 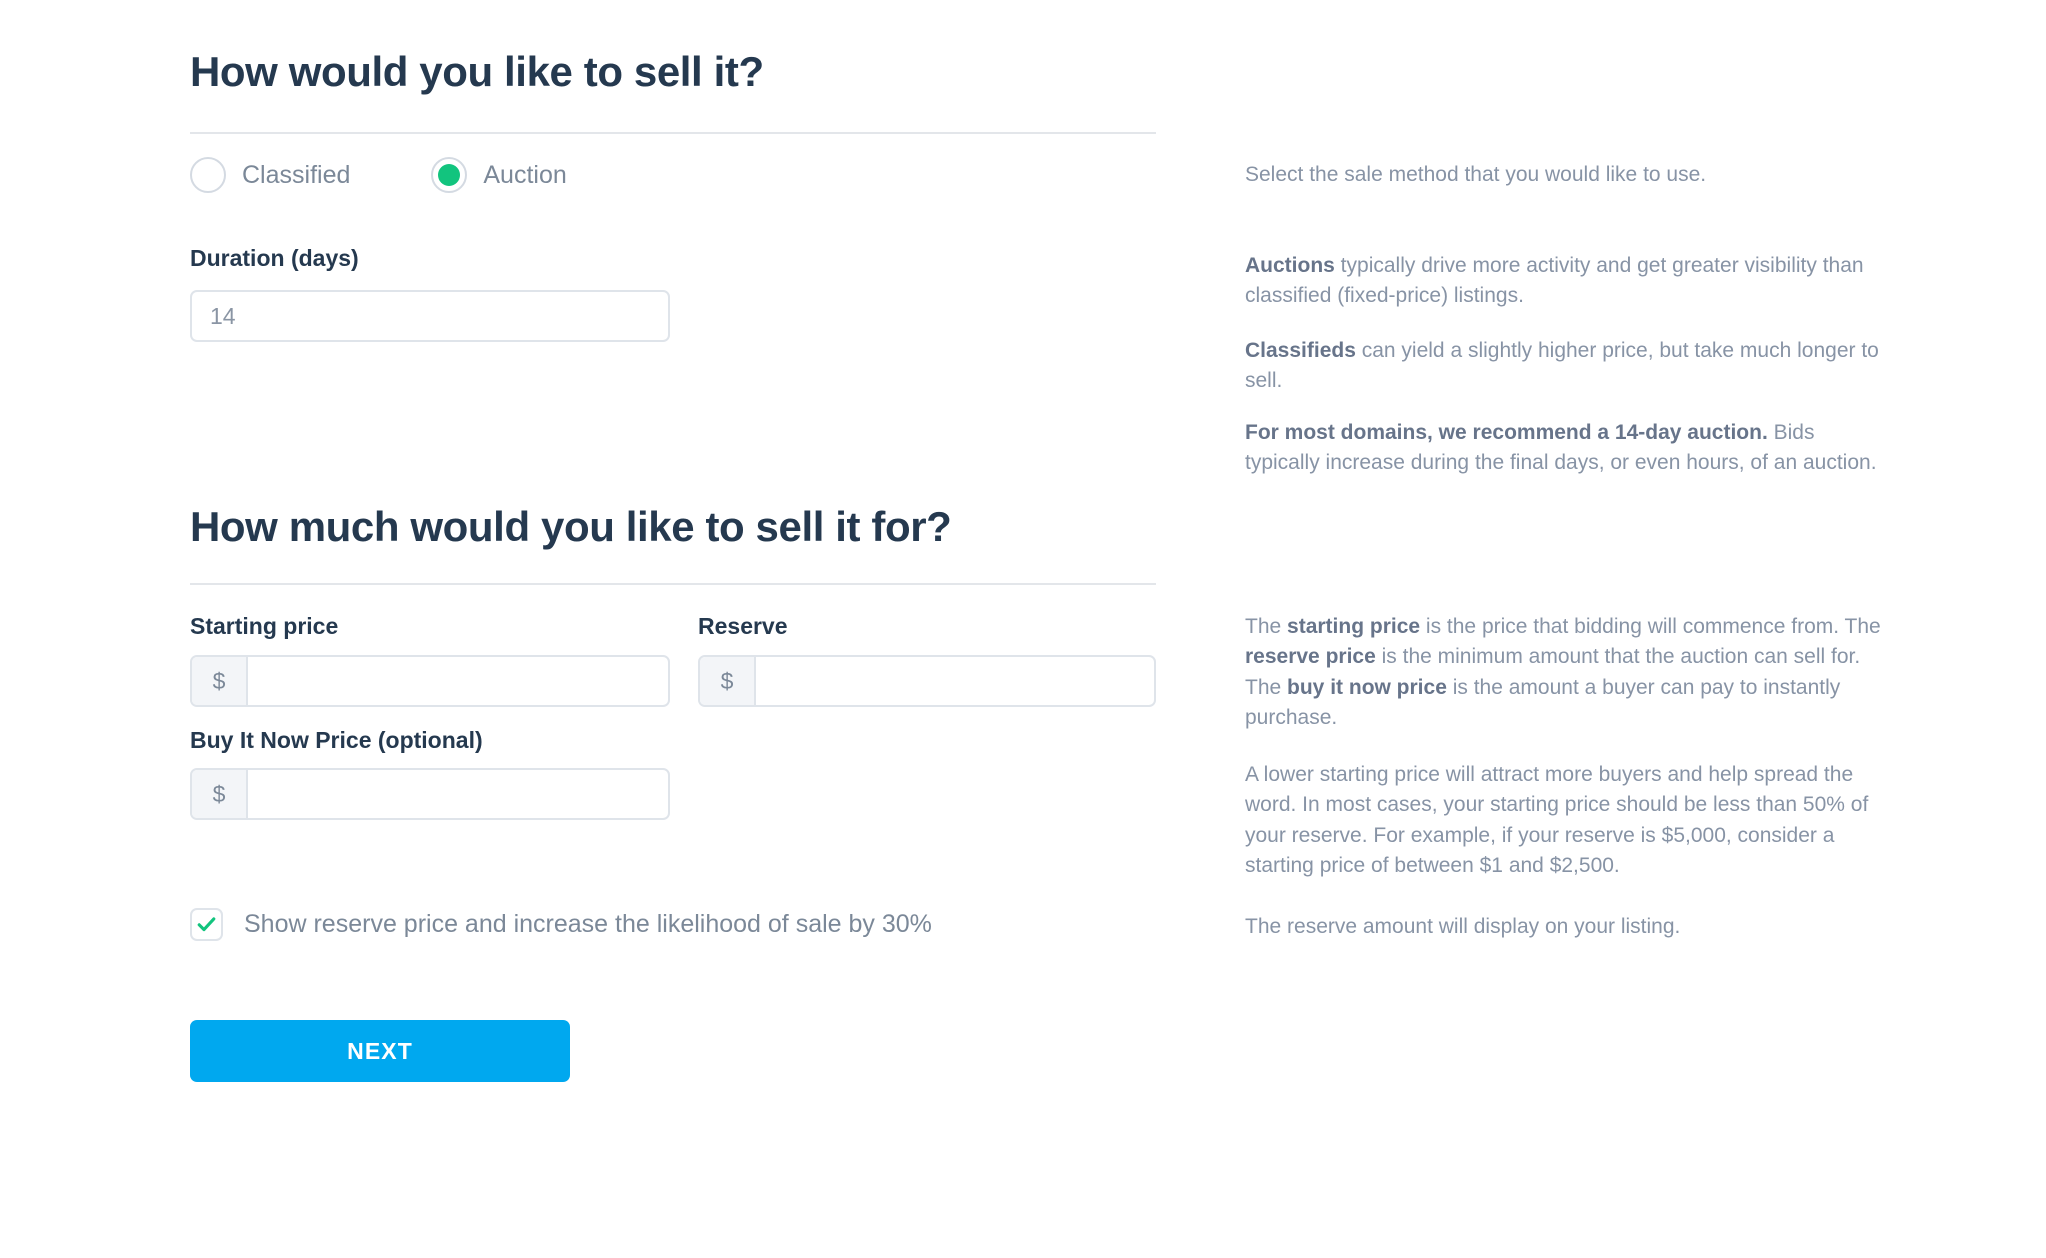 What do you see at coordinates (220, 794) in the screenshot?
I see `dollar-sign-icon-buy-it-now: $` at bounding box center [220, 794].